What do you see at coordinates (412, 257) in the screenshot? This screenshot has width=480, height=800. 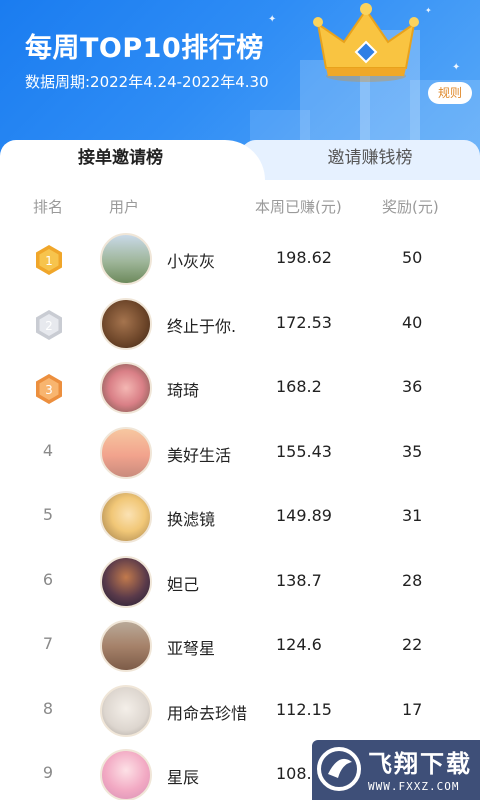 I see `reward-amount: 50` at bounding box center [412, 257].